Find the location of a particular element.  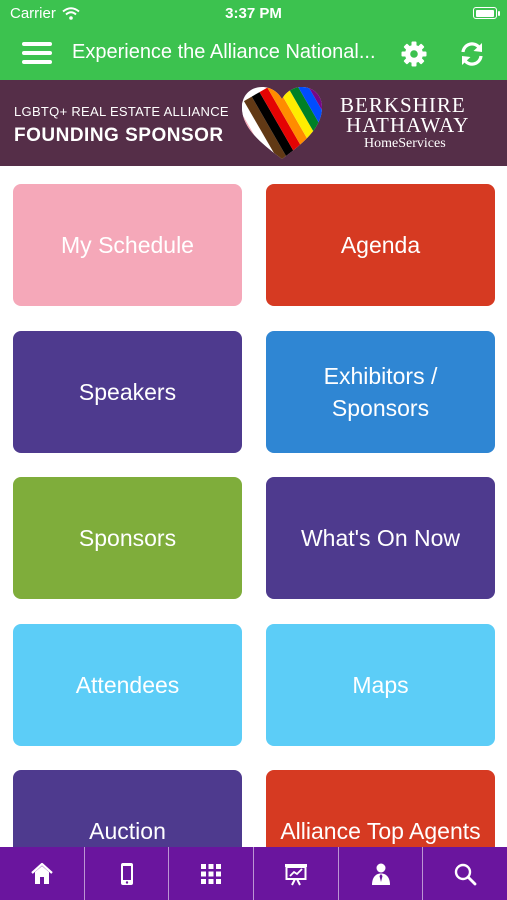

refresh-icon is located at coordinates (472, 54).